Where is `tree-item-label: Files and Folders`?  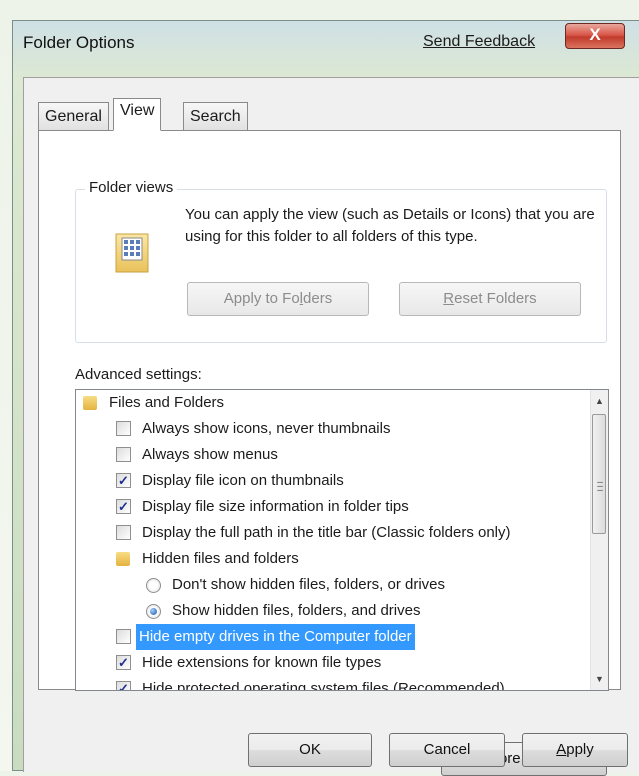 tree-item-label: Files and Folders is located at coordinates (167, 402).